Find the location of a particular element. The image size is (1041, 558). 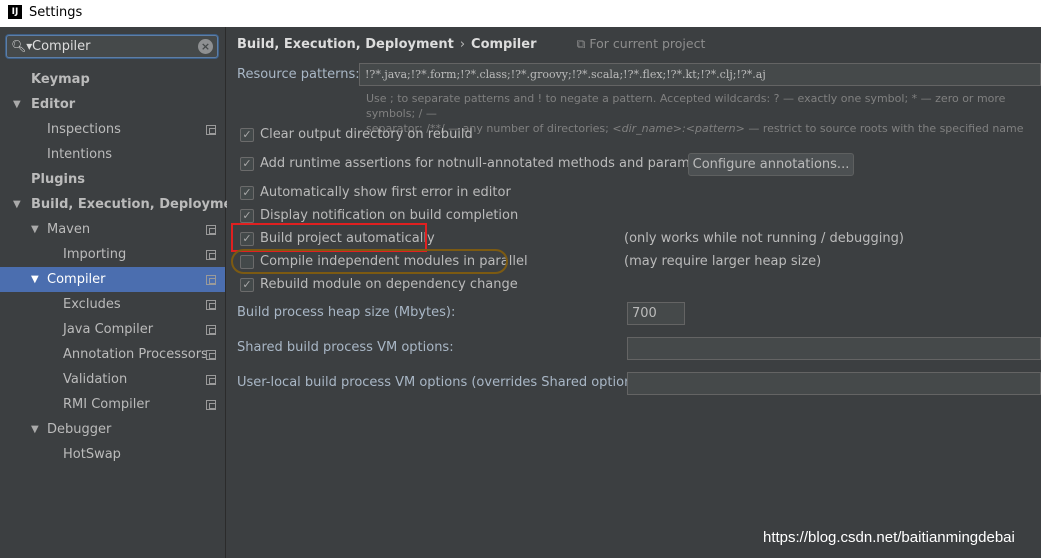

clear-output-label: Clear output directory on rebuild is located at coordinates (366, 134).